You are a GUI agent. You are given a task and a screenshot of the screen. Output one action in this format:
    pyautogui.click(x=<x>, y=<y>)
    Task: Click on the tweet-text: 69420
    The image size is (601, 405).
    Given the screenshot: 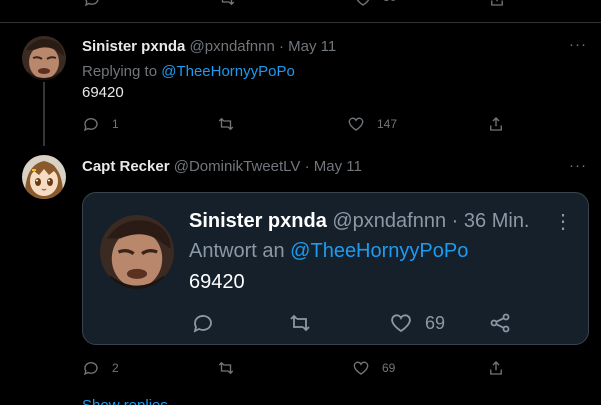 What is the action you would take?
    pyautogui.click(x=103, y=92)
    